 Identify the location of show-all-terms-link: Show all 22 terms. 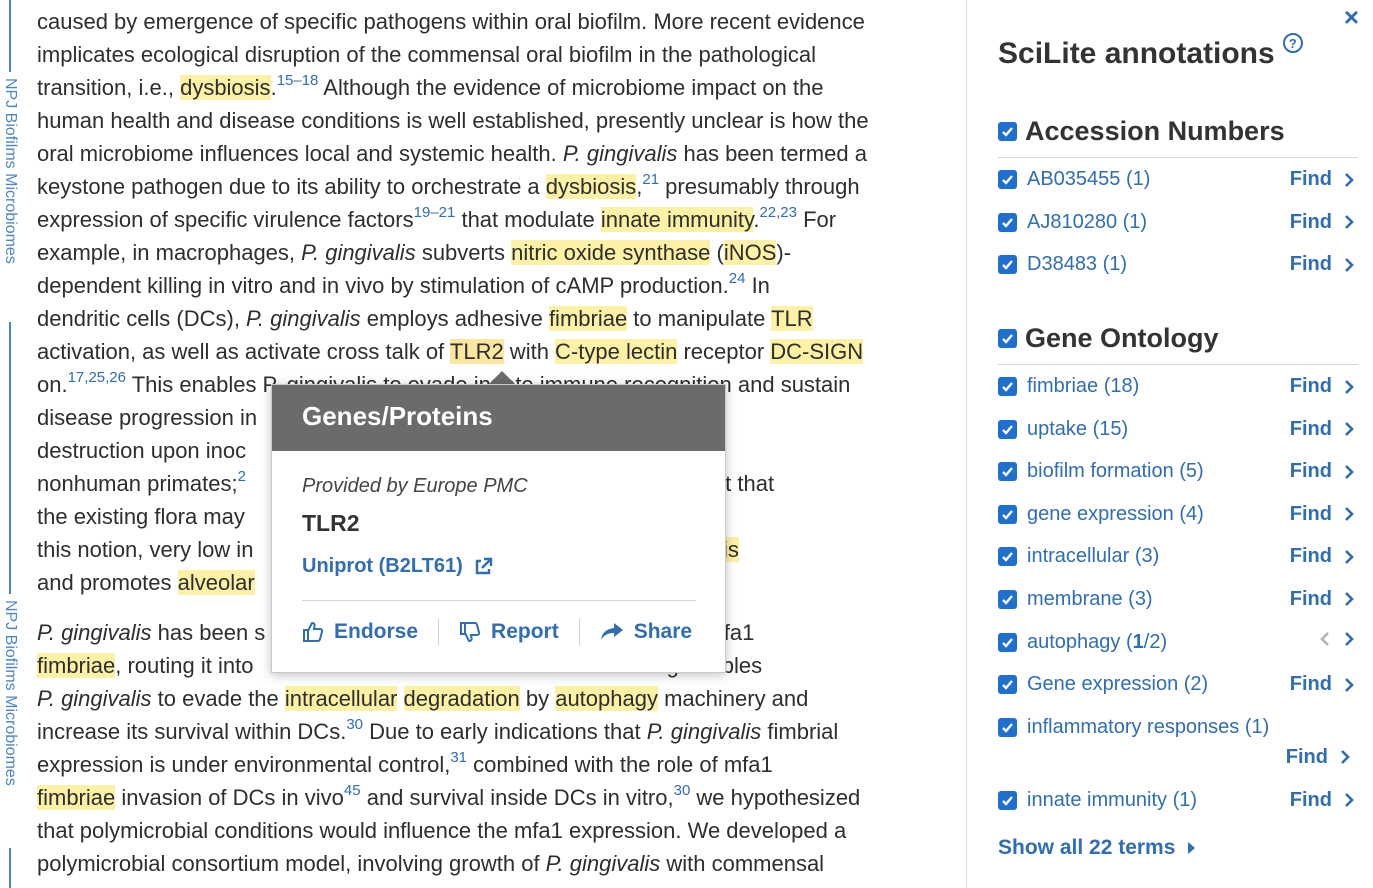
(1097, 848).